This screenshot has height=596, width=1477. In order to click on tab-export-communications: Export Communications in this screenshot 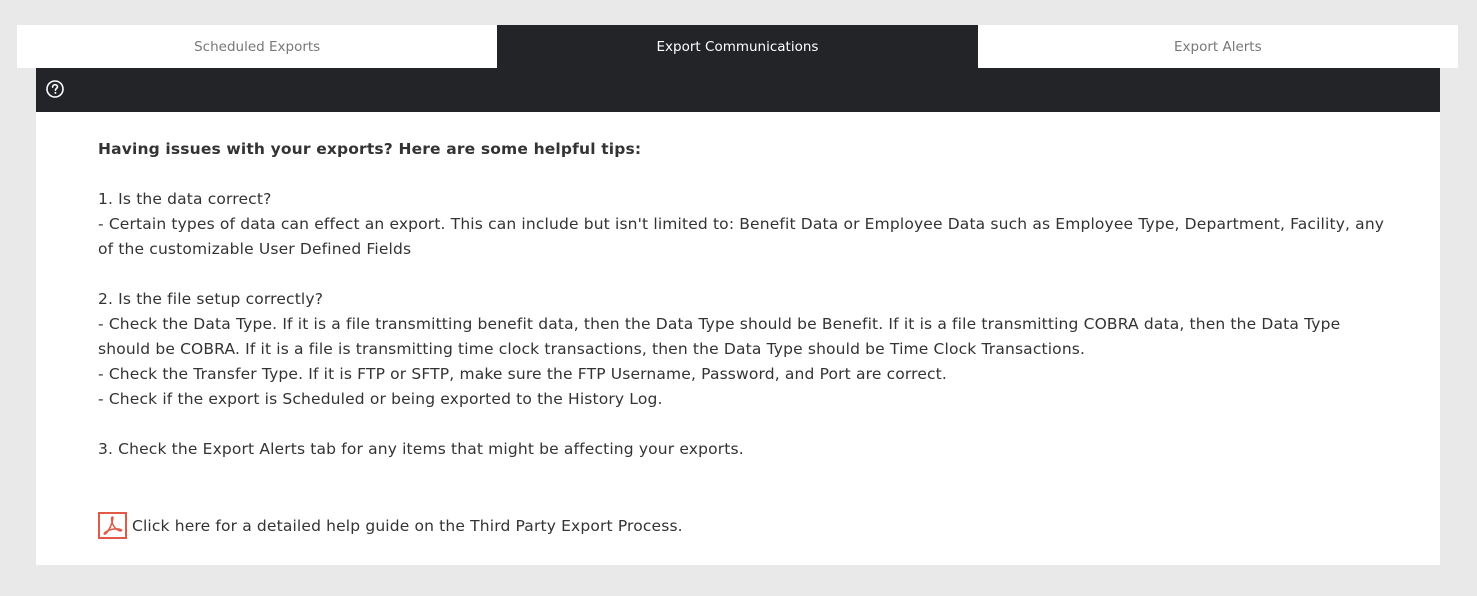, I will do `click(737, 46)`.